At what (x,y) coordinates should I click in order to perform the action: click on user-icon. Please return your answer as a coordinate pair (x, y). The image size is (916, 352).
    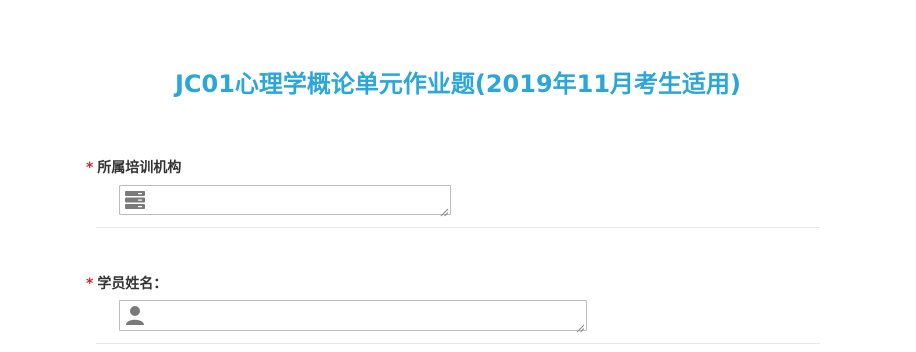
    Looking at the image, I should click on (135, 315).